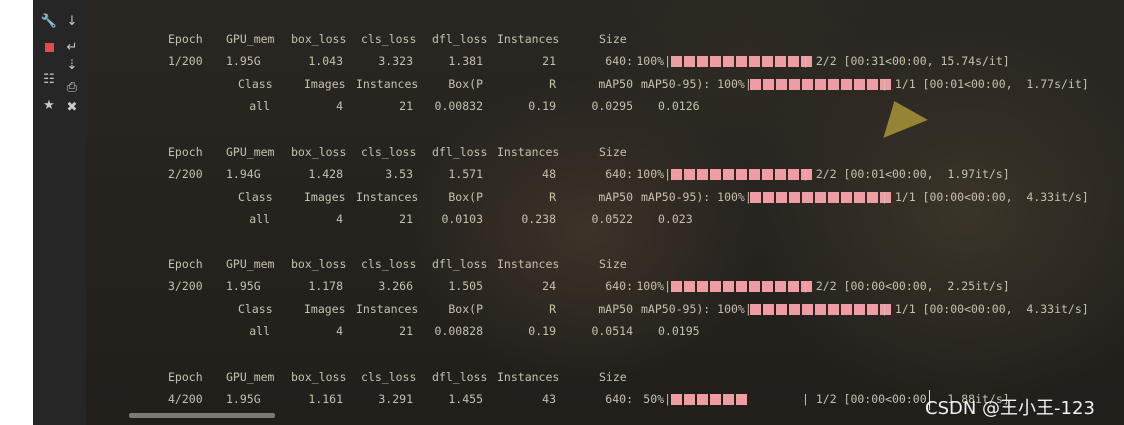  Describe the element at coordinates (72, 66) in the screenshot. I see `sort-icon: ⇣` at that location.